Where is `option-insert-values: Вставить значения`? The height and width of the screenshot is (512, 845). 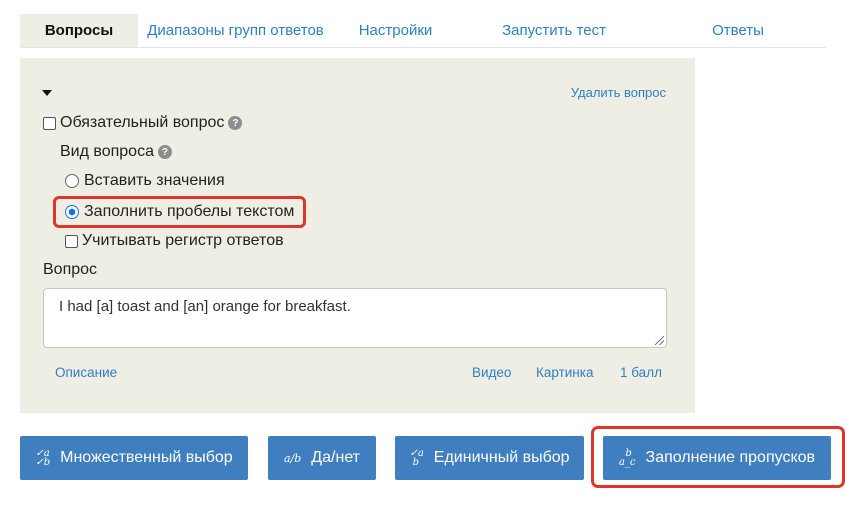
option-insert-values: Вставить значения is located at coordinates (145, 181).